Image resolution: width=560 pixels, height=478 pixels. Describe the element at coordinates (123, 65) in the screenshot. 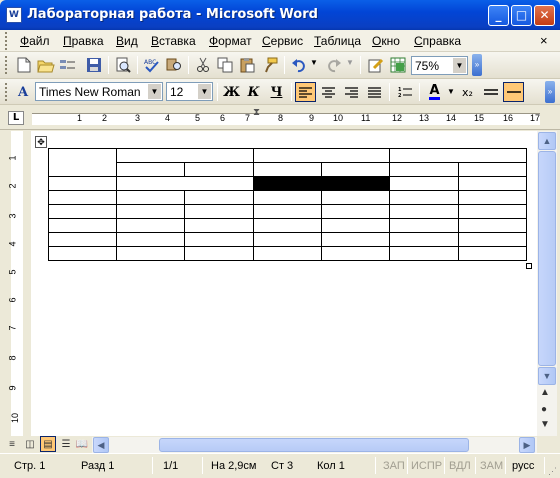

I see `print-preview-icon` at that location.